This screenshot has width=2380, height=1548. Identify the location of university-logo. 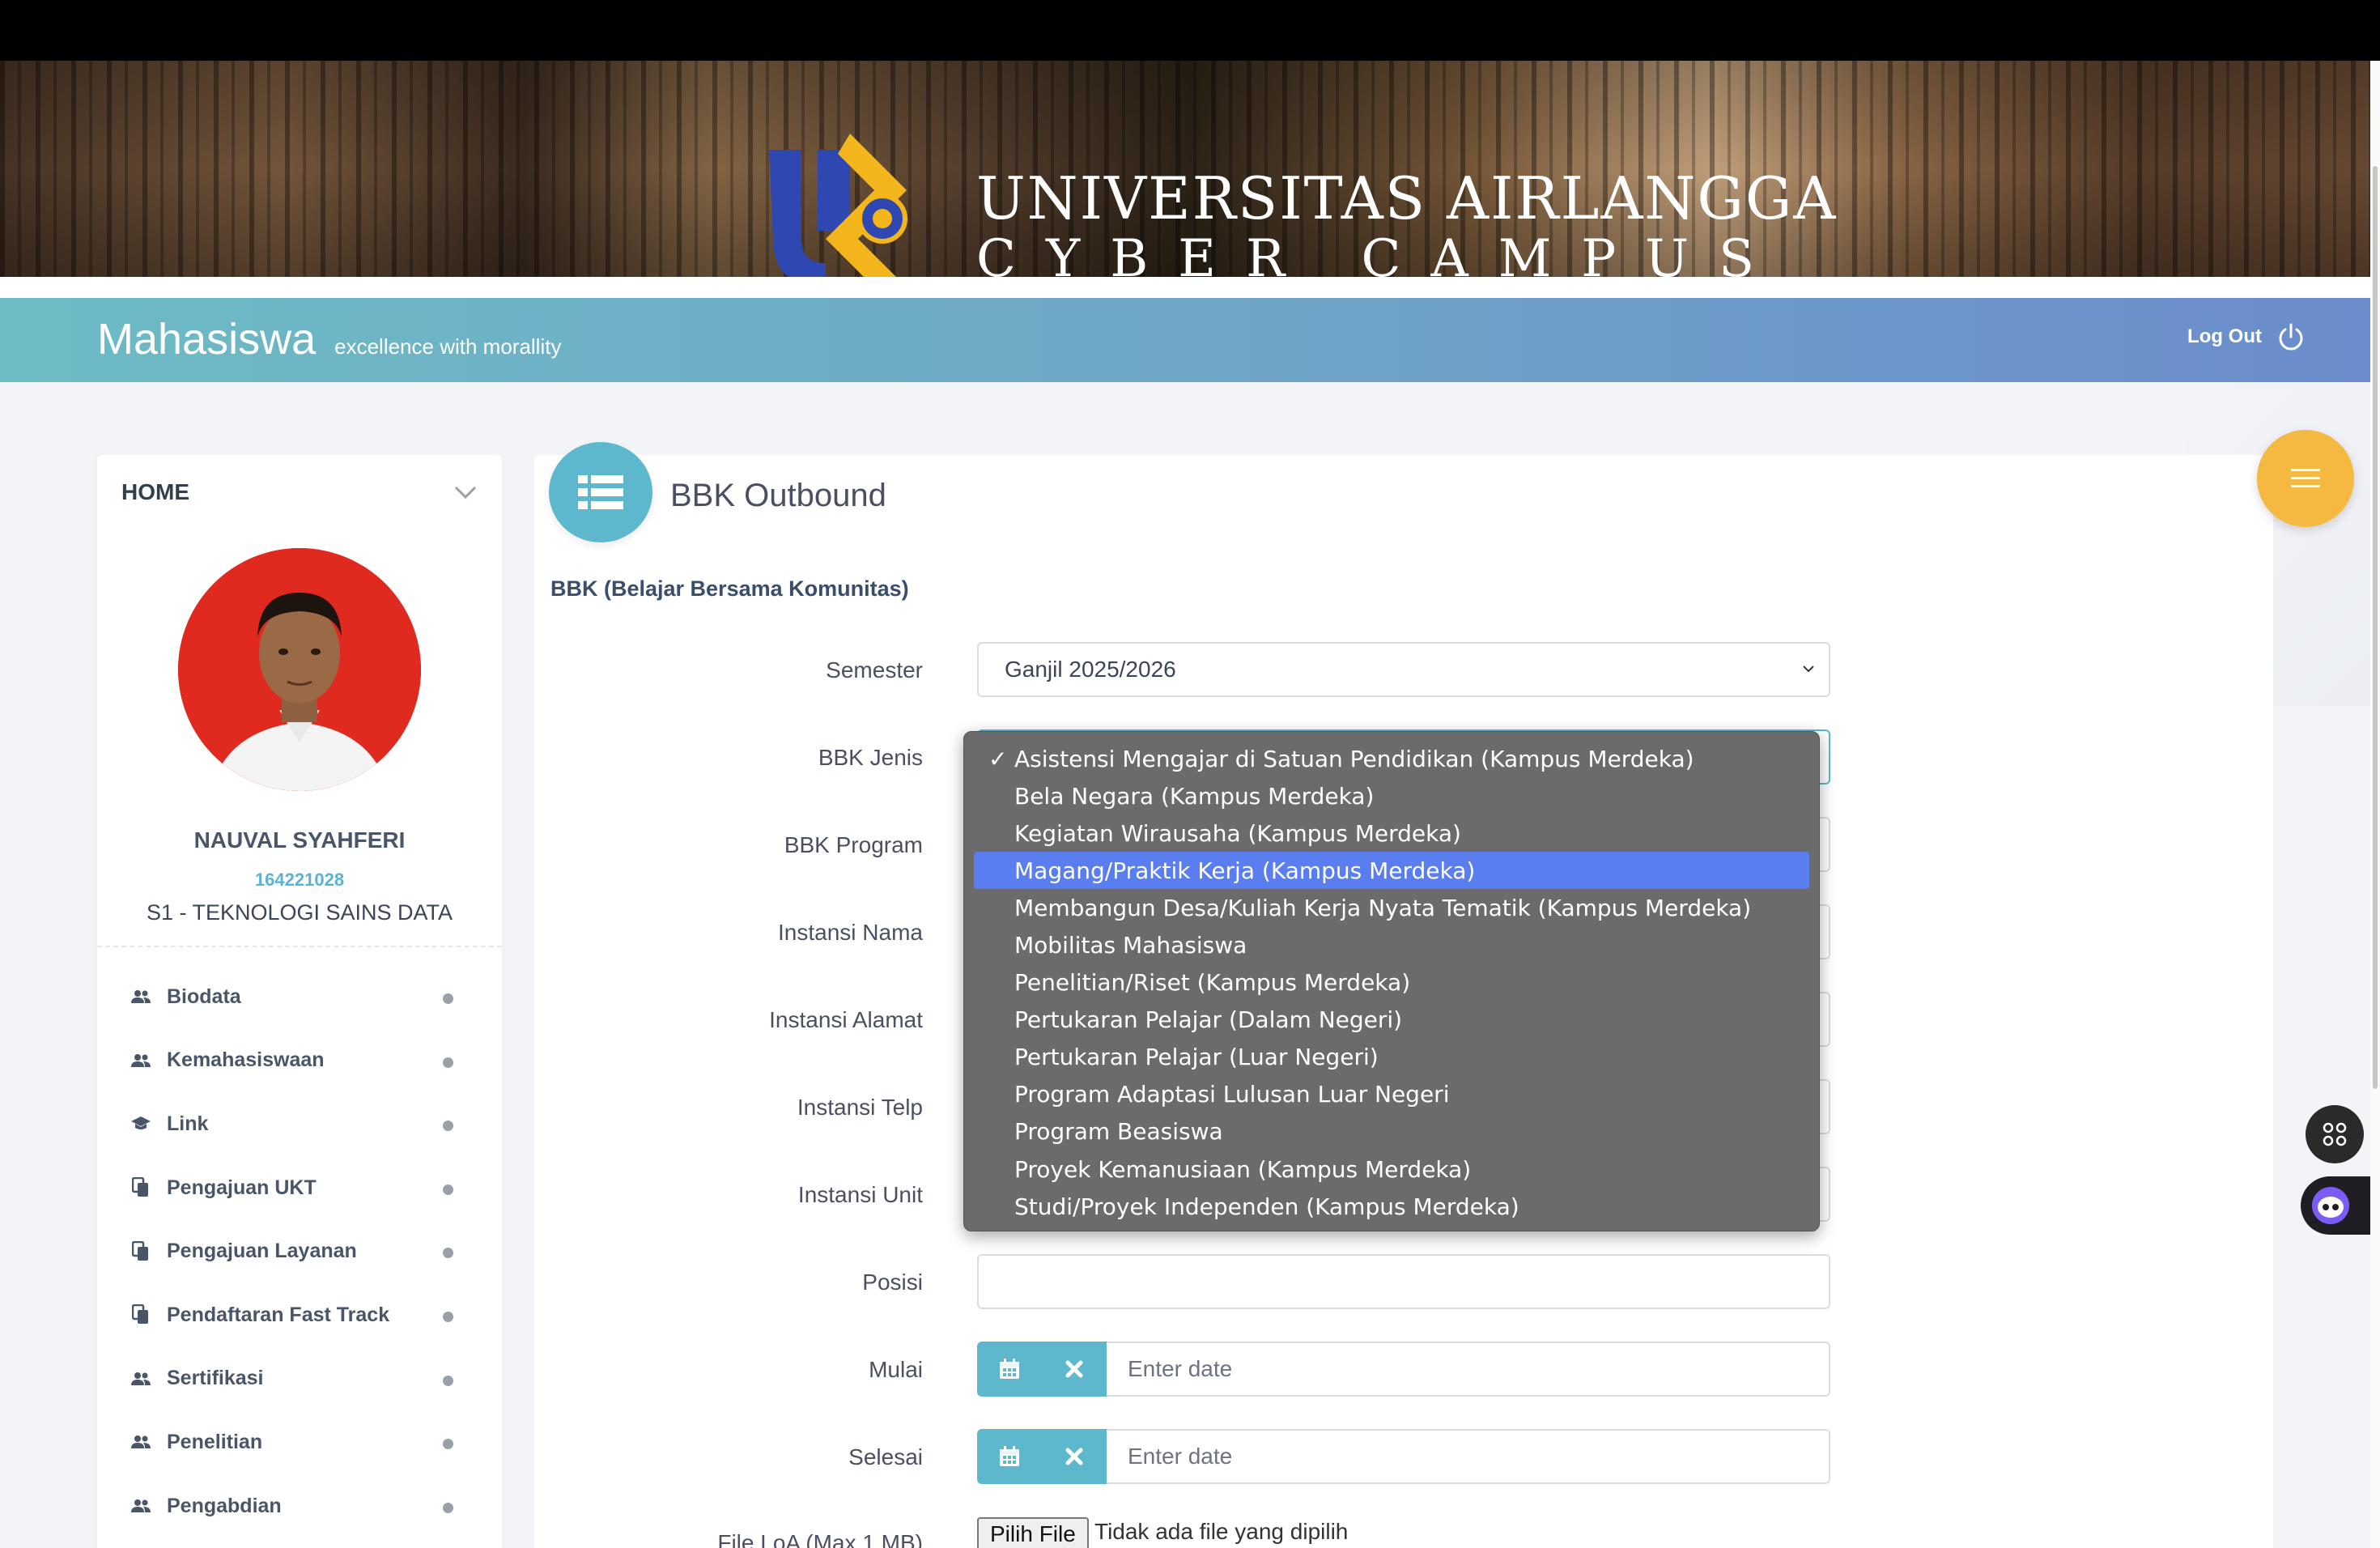
(858, 197).